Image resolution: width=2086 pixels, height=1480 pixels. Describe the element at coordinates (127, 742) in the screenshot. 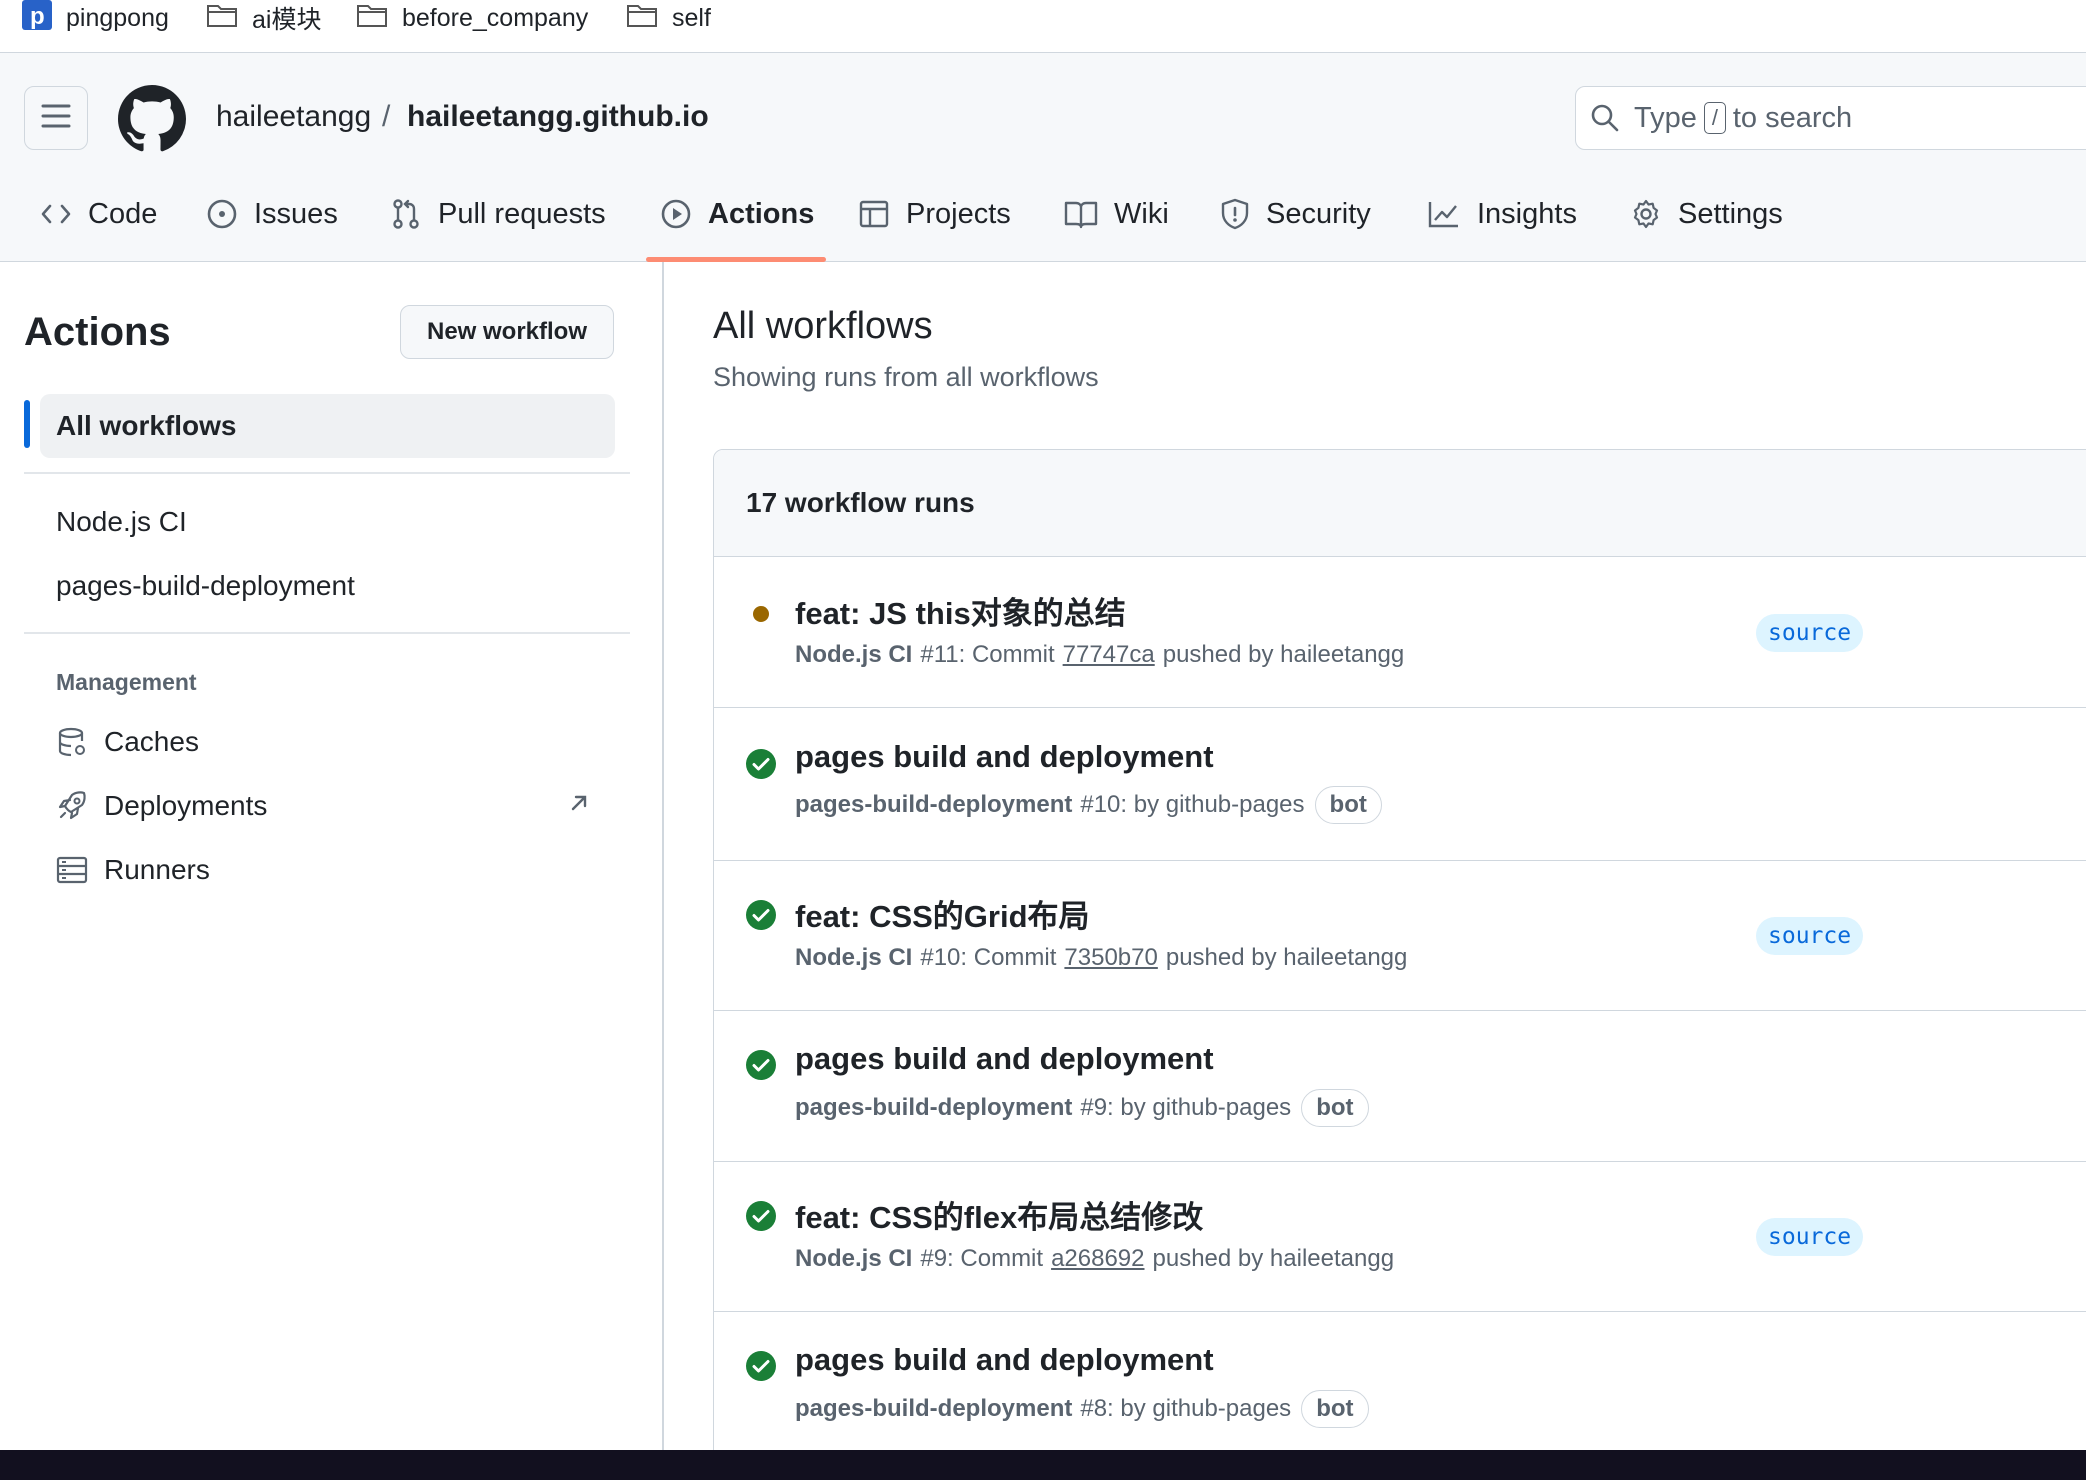

I see `sidebar-item-caches: Caches` at that location.